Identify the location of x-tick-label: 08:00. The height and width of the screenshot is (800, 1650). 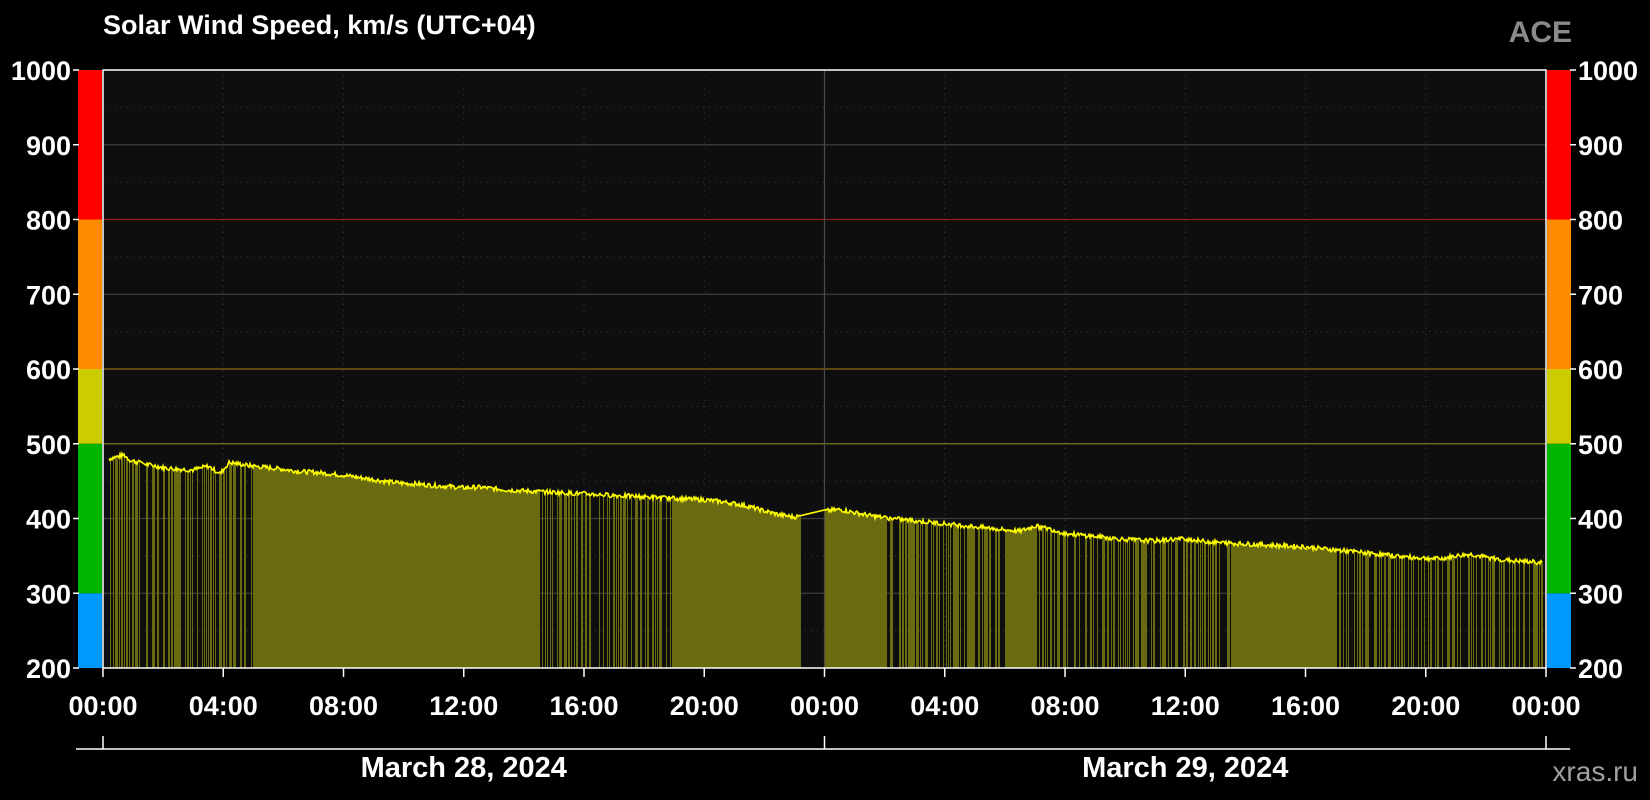
(343, 706).